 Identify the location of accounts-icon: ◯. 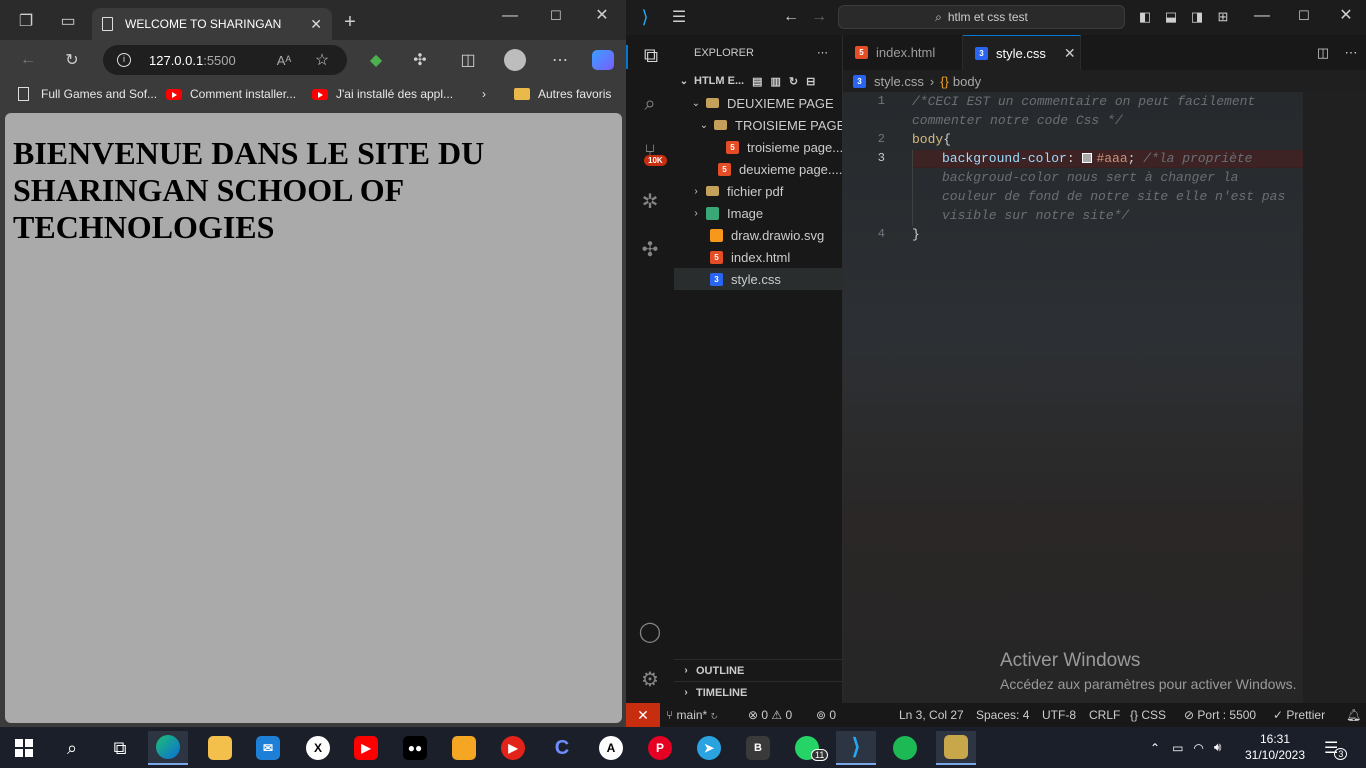
(650, 631).